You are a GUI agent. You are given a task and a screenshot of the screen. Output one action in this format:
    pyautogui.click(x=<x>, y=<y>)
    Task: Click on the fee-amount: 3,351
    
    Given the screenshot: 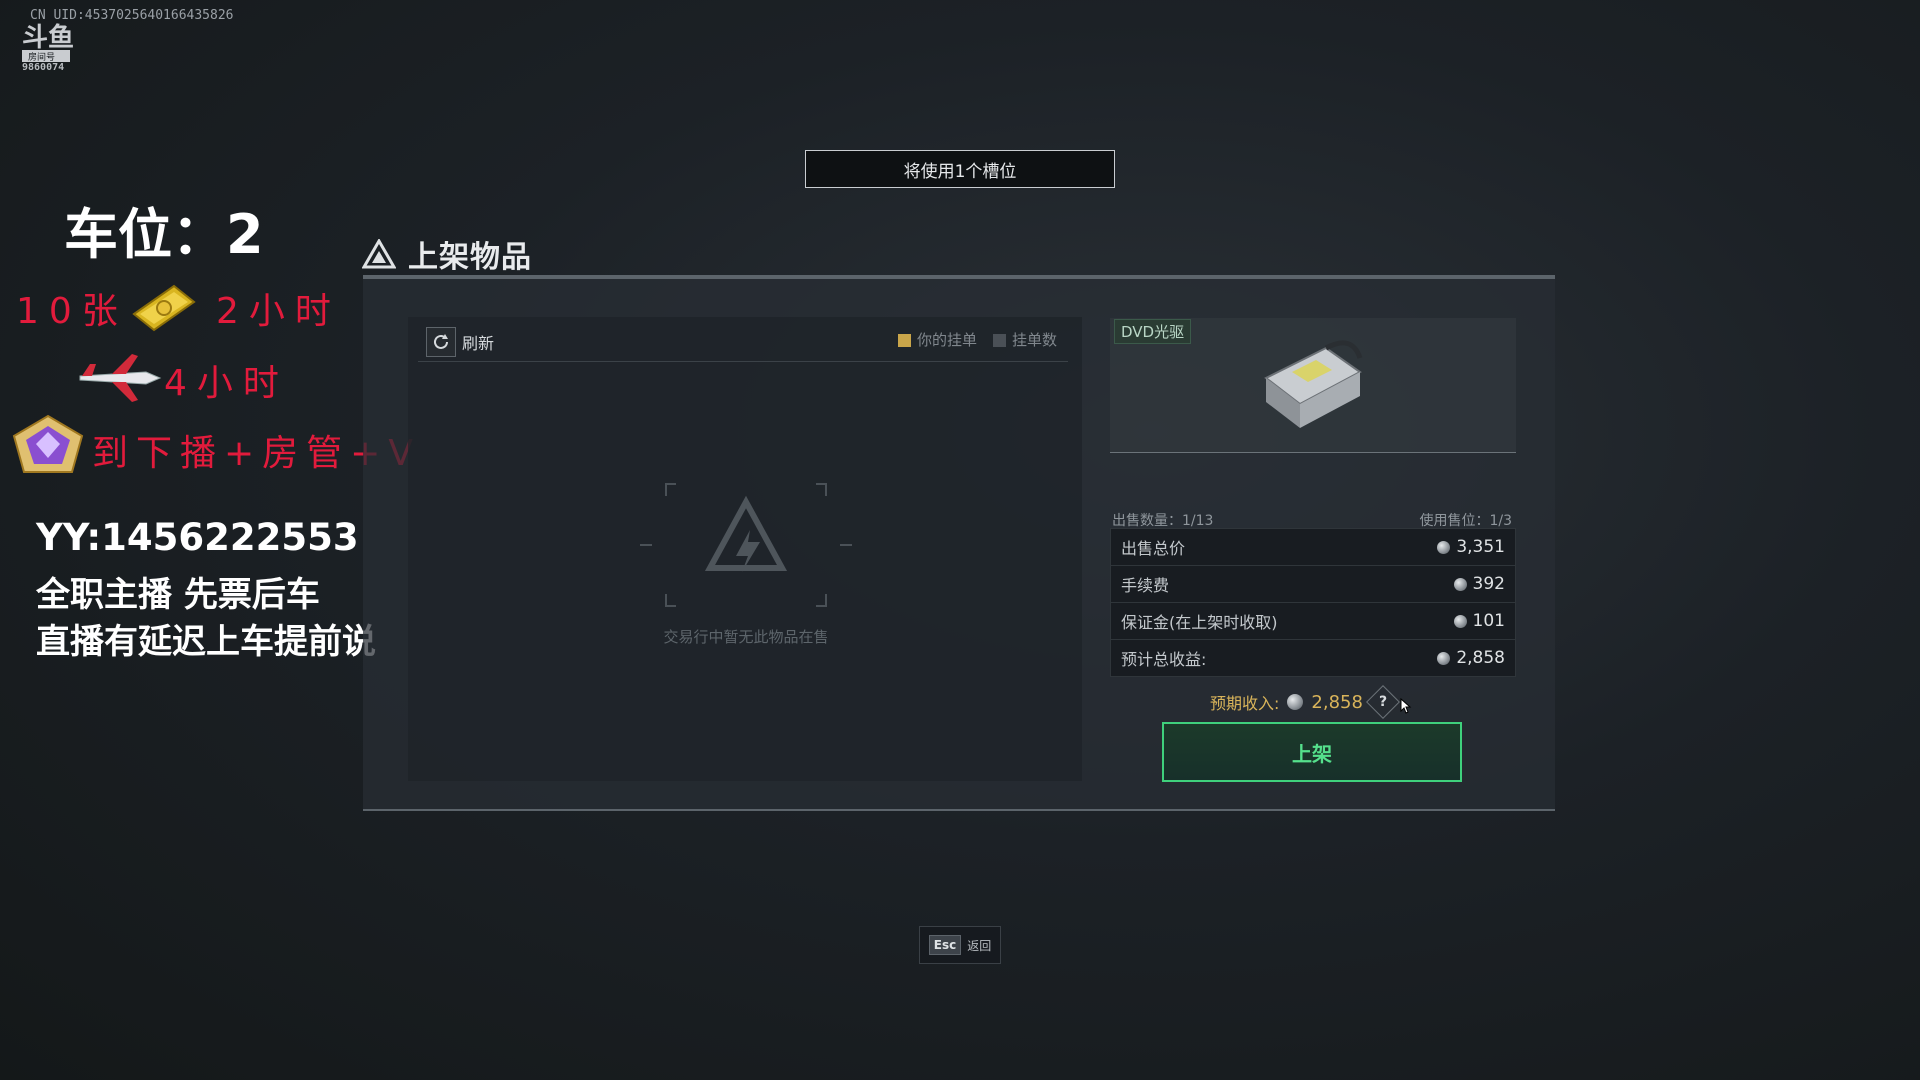 What is the action you would take?
    pyautogui.click(x=1480, y=547)
    